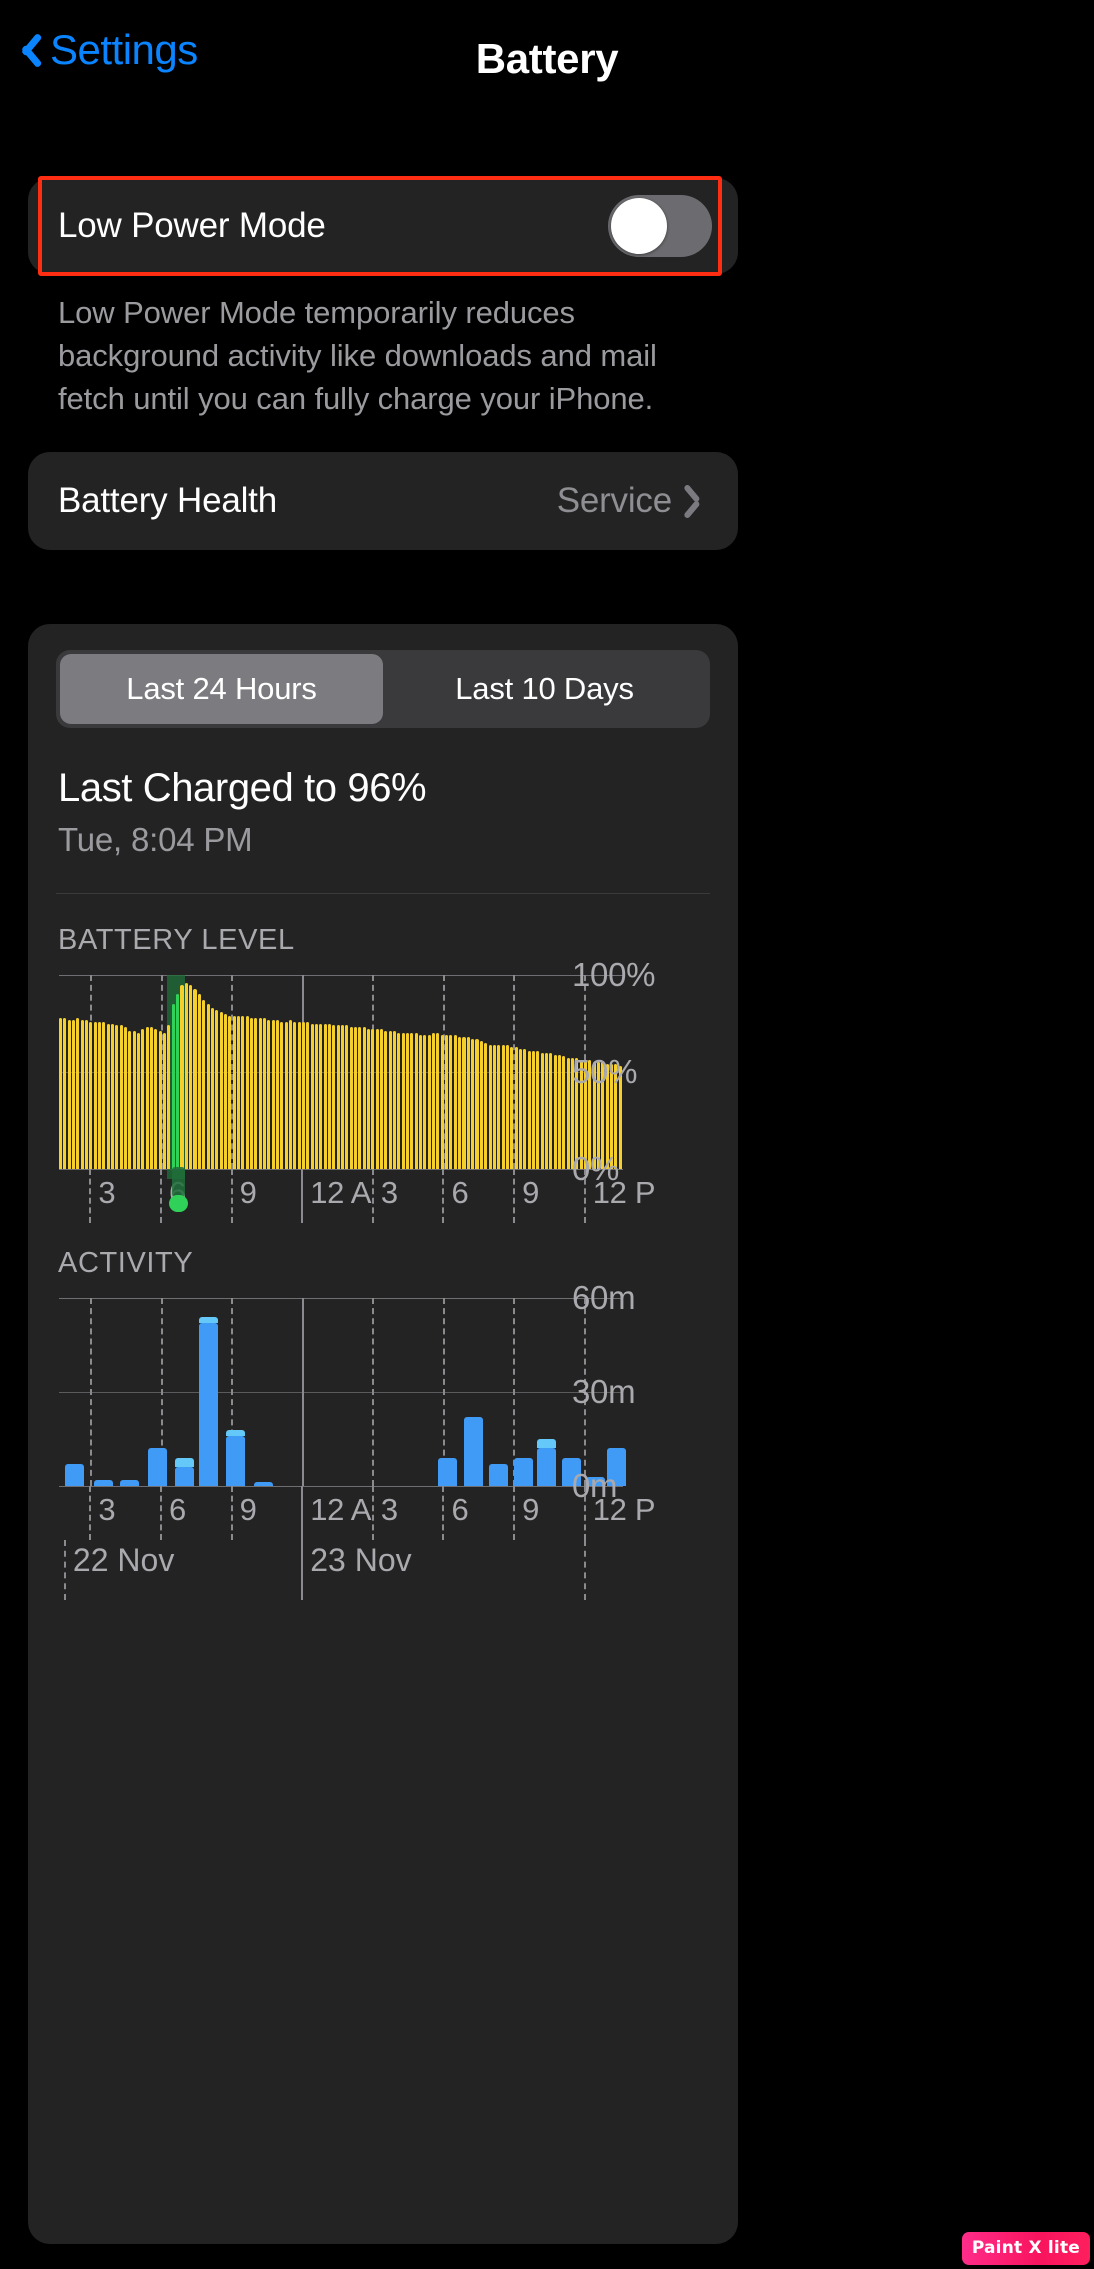 The height and width of the screenshot is (2269, 1094). What do you see at coordinates (123, 1560) in the screenshot?
I see `day-label: 22 Nov` at bounding box center [123, 1560].